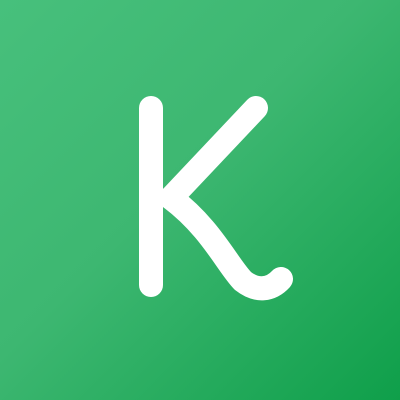 Image resolution: width=400 pixels, height=400 pixels. I want to click on k-logo-upper-arm, so click(213, 153).